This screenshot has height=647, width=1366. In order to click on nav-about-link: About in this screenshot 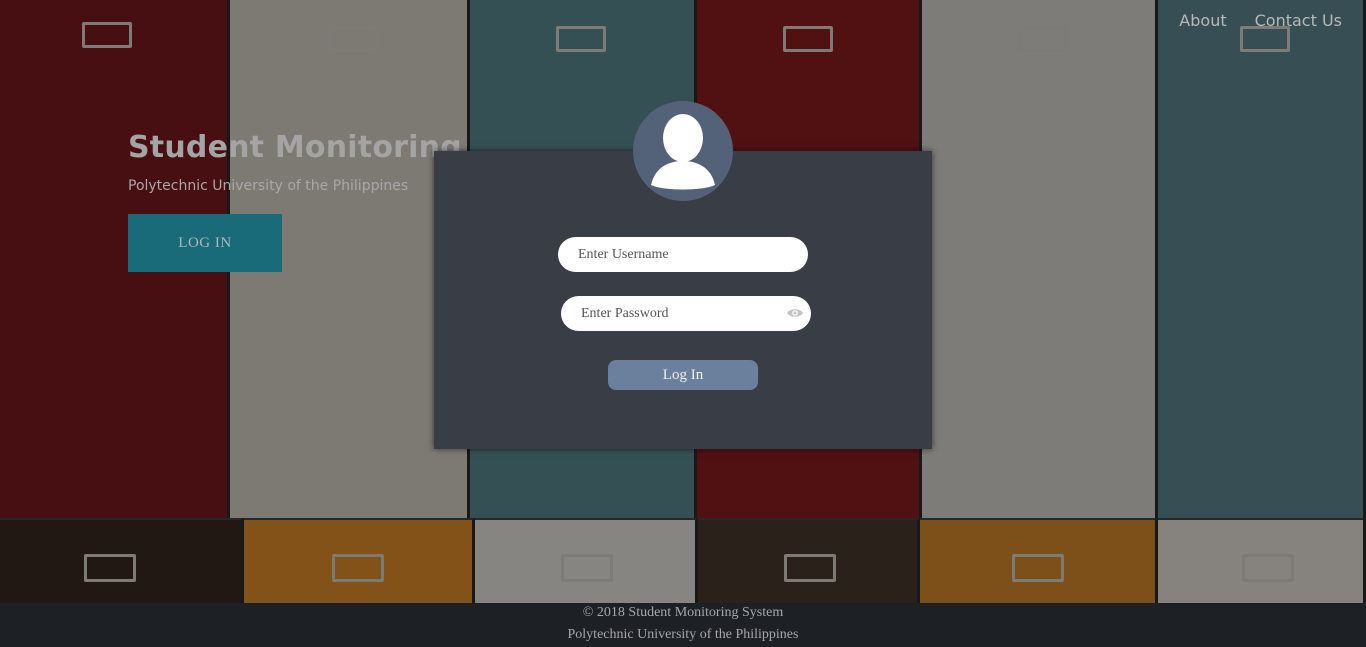, I will do `click(1202, 20)`.